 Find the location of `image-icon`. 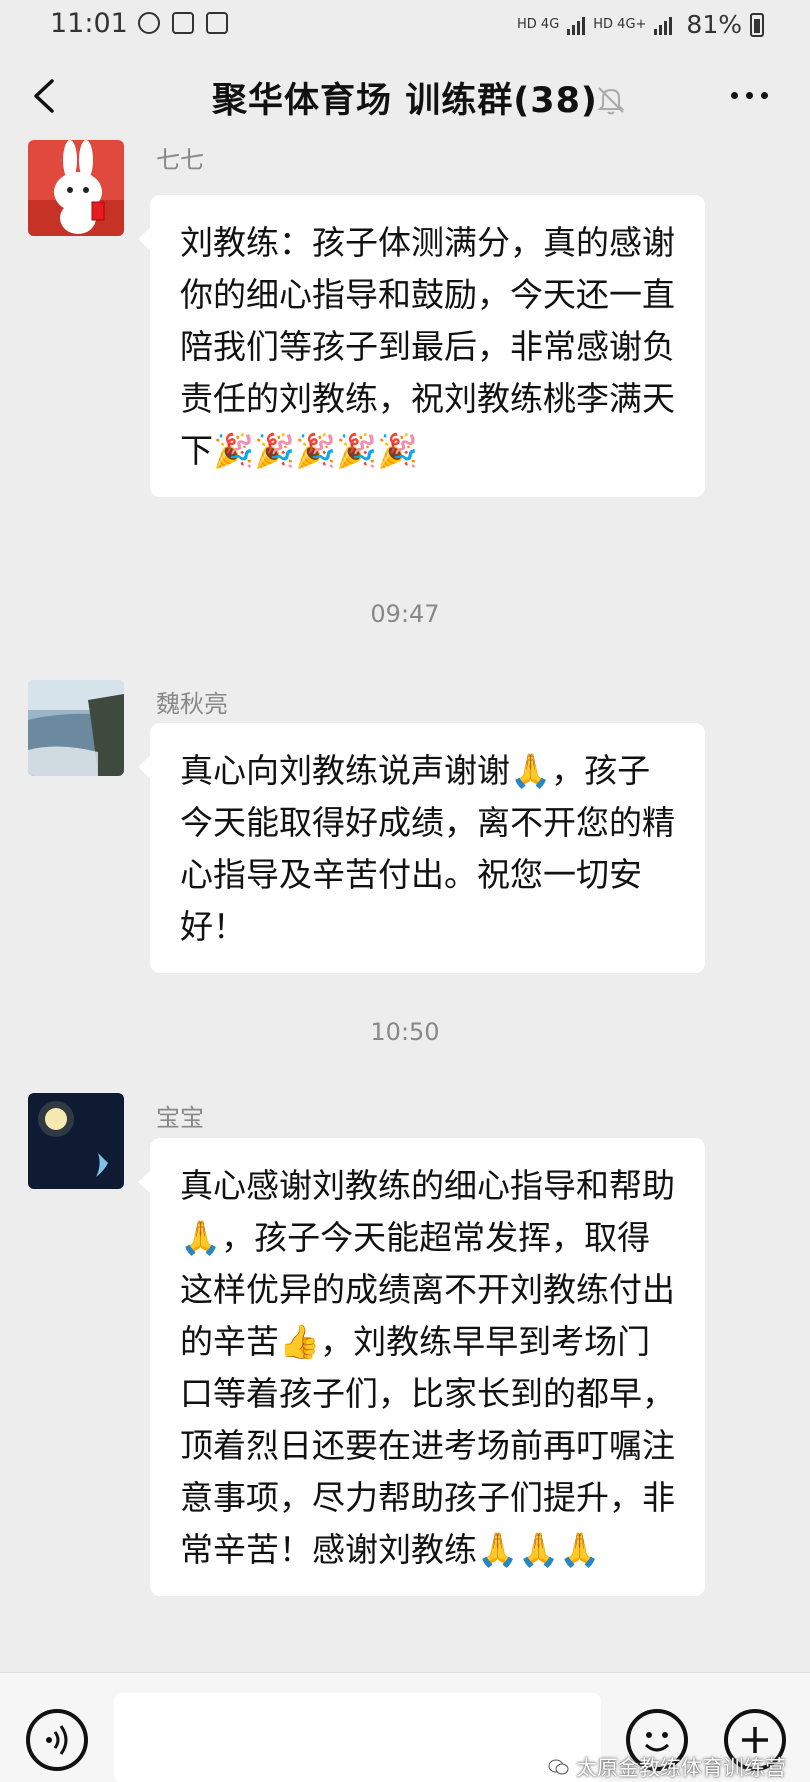

image-icon is located at coordinates (217, 23).